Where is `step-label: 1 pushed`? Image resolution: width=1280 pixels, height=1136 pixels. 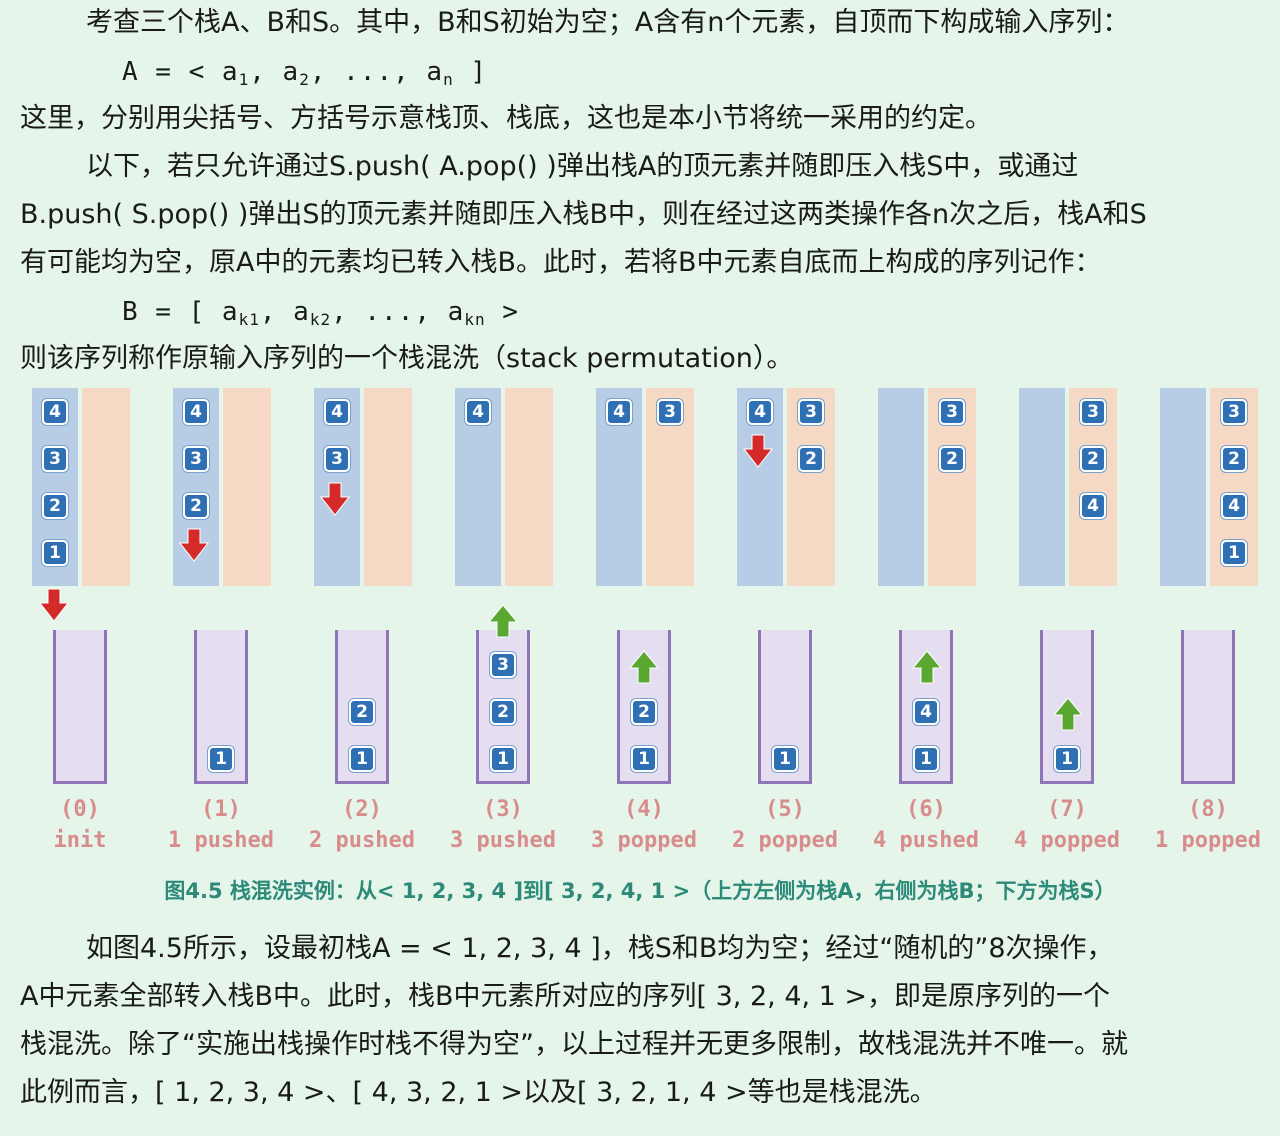 step-label: 1 pushed is located at coordinates (221, 840).